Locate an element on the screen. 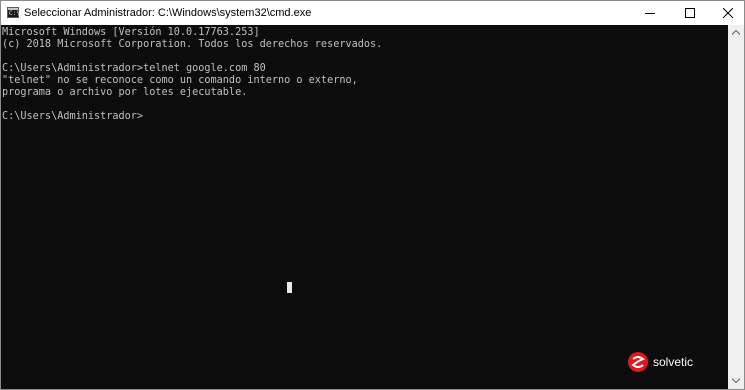 This screenshot has width=745, height=390. maximize-icon is located at coordinates (690, 13).